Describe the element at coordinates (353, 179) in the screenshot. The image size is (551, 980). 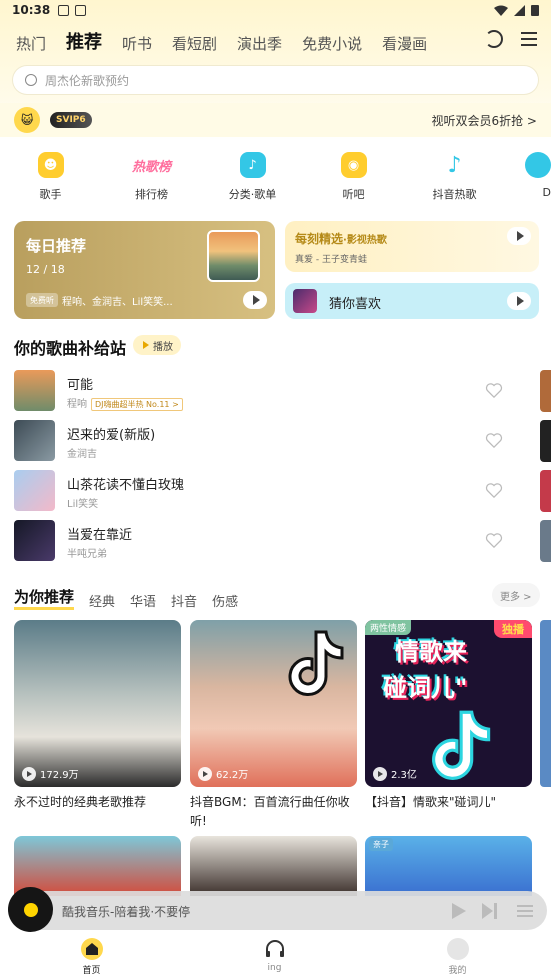
I see `quick-listen: ◉ 听吧` at that location.